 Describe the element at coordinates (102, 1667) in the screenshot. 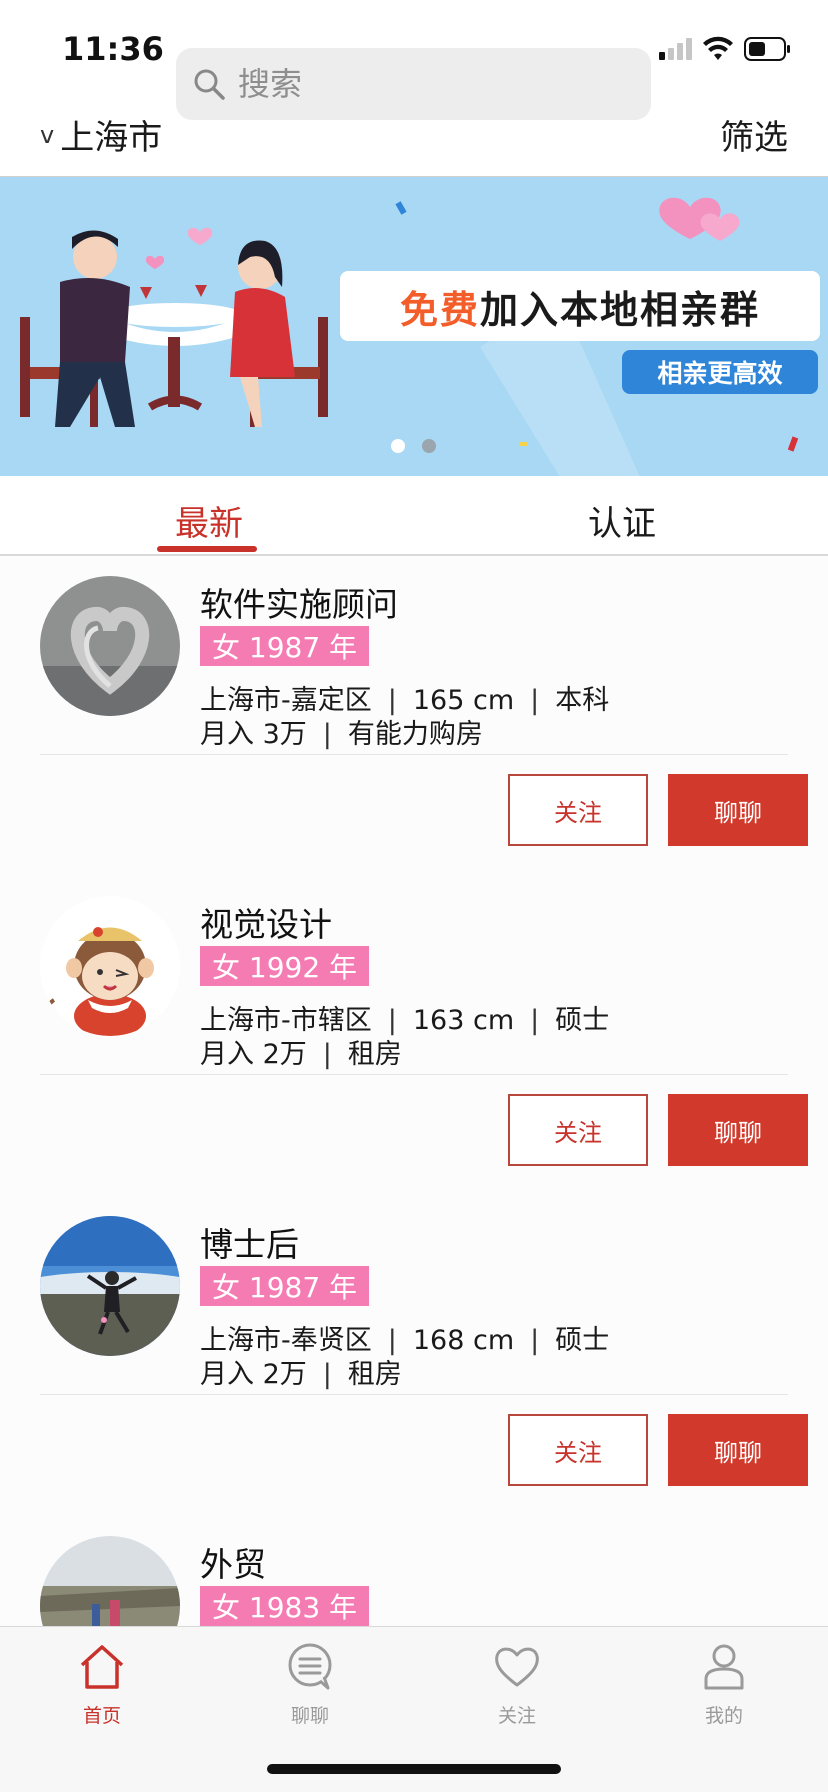

I see `home-icon` at that location.